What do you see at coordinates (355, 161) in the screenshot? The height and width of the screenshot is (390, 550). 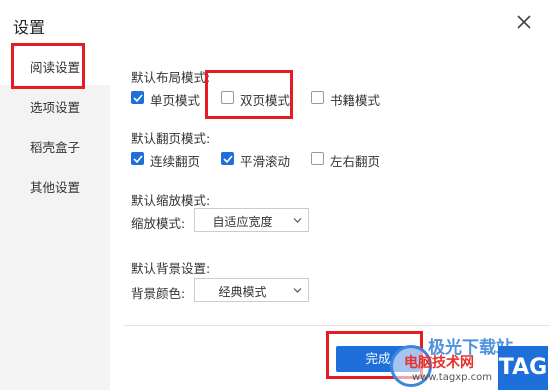 I see `checkbox-label: 左右翻页` at bounding box center [355, 161].